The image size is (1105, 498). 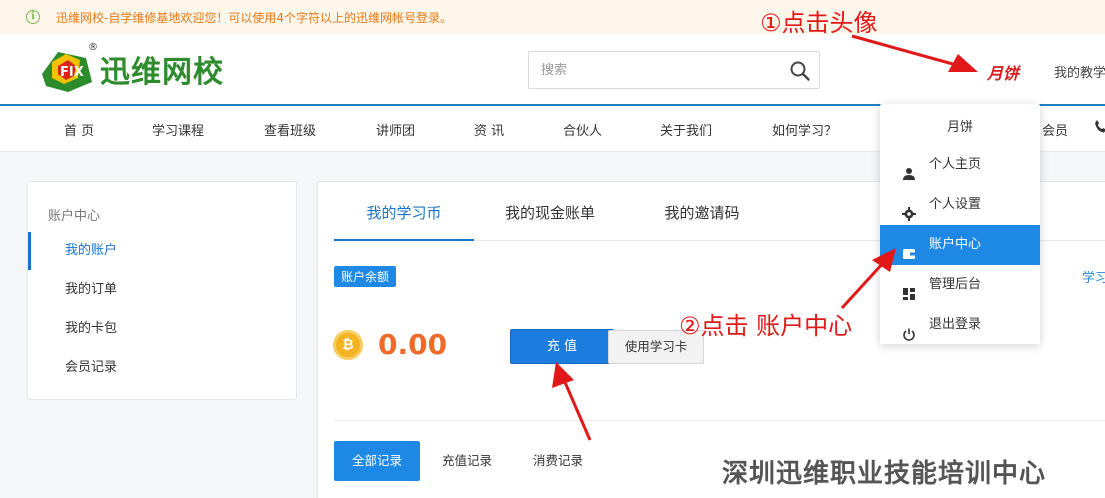 I want to click on nav-item-courses: 学习课程, so click(x=178, y=129).